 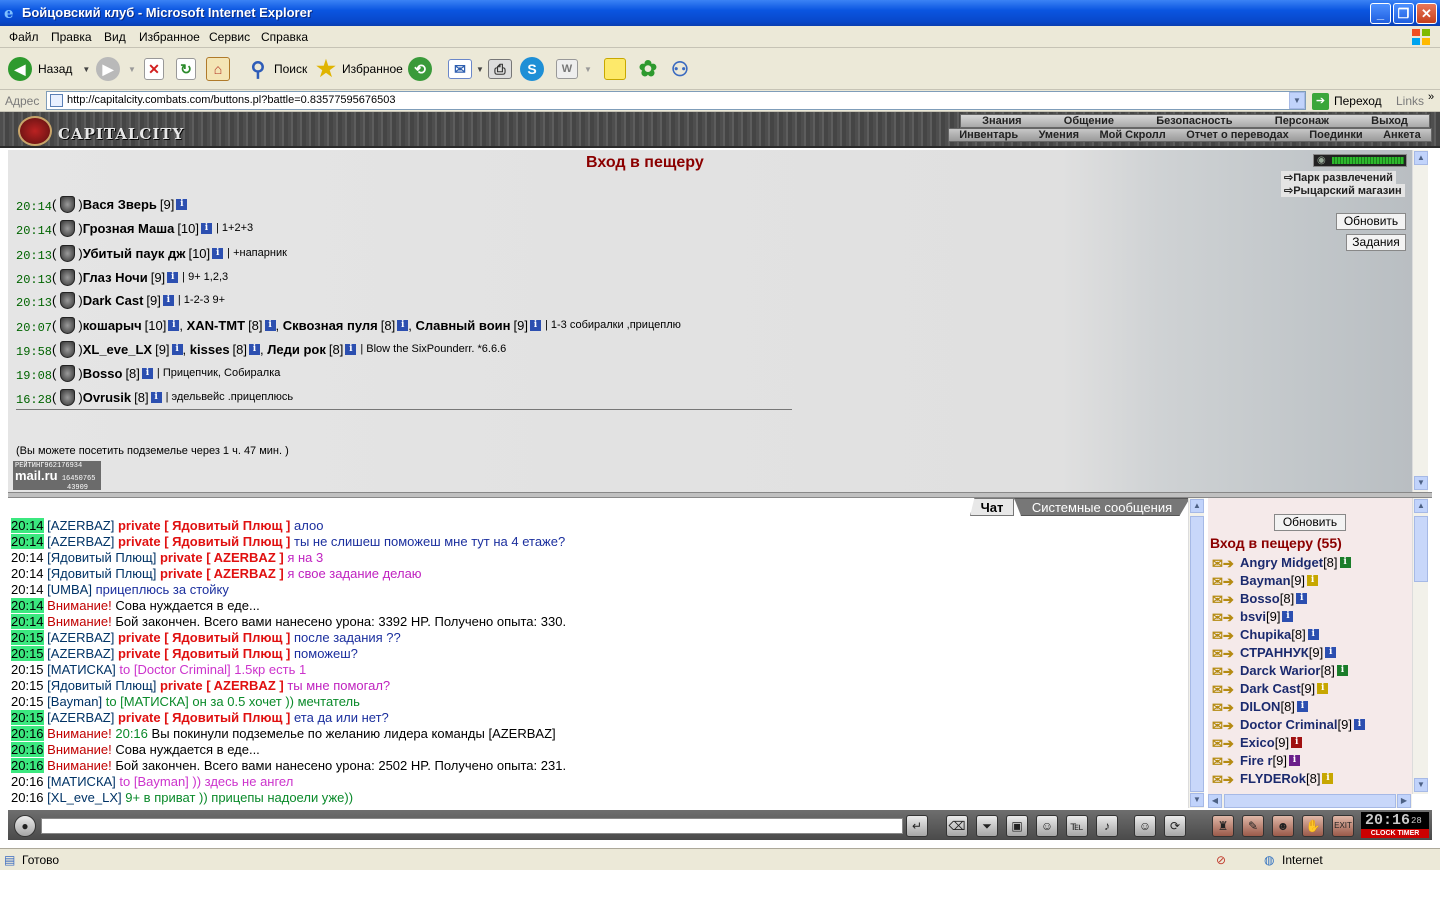 I want to click on hands-icon: ✋, so click(x=1313, y=826).